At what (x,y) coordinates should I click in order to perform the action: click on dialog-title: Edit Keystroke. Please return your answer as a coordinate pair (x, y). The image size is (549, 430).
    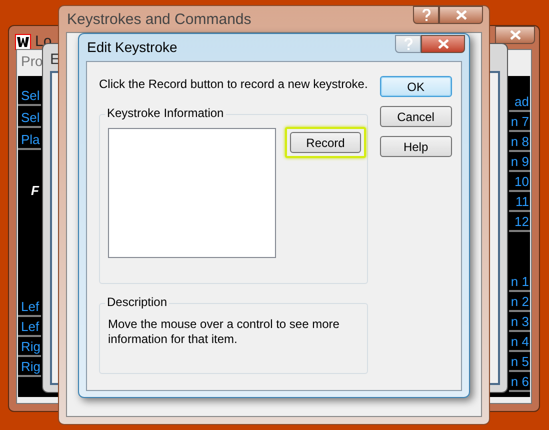
    Looking at the image, I should click on (132, 47).